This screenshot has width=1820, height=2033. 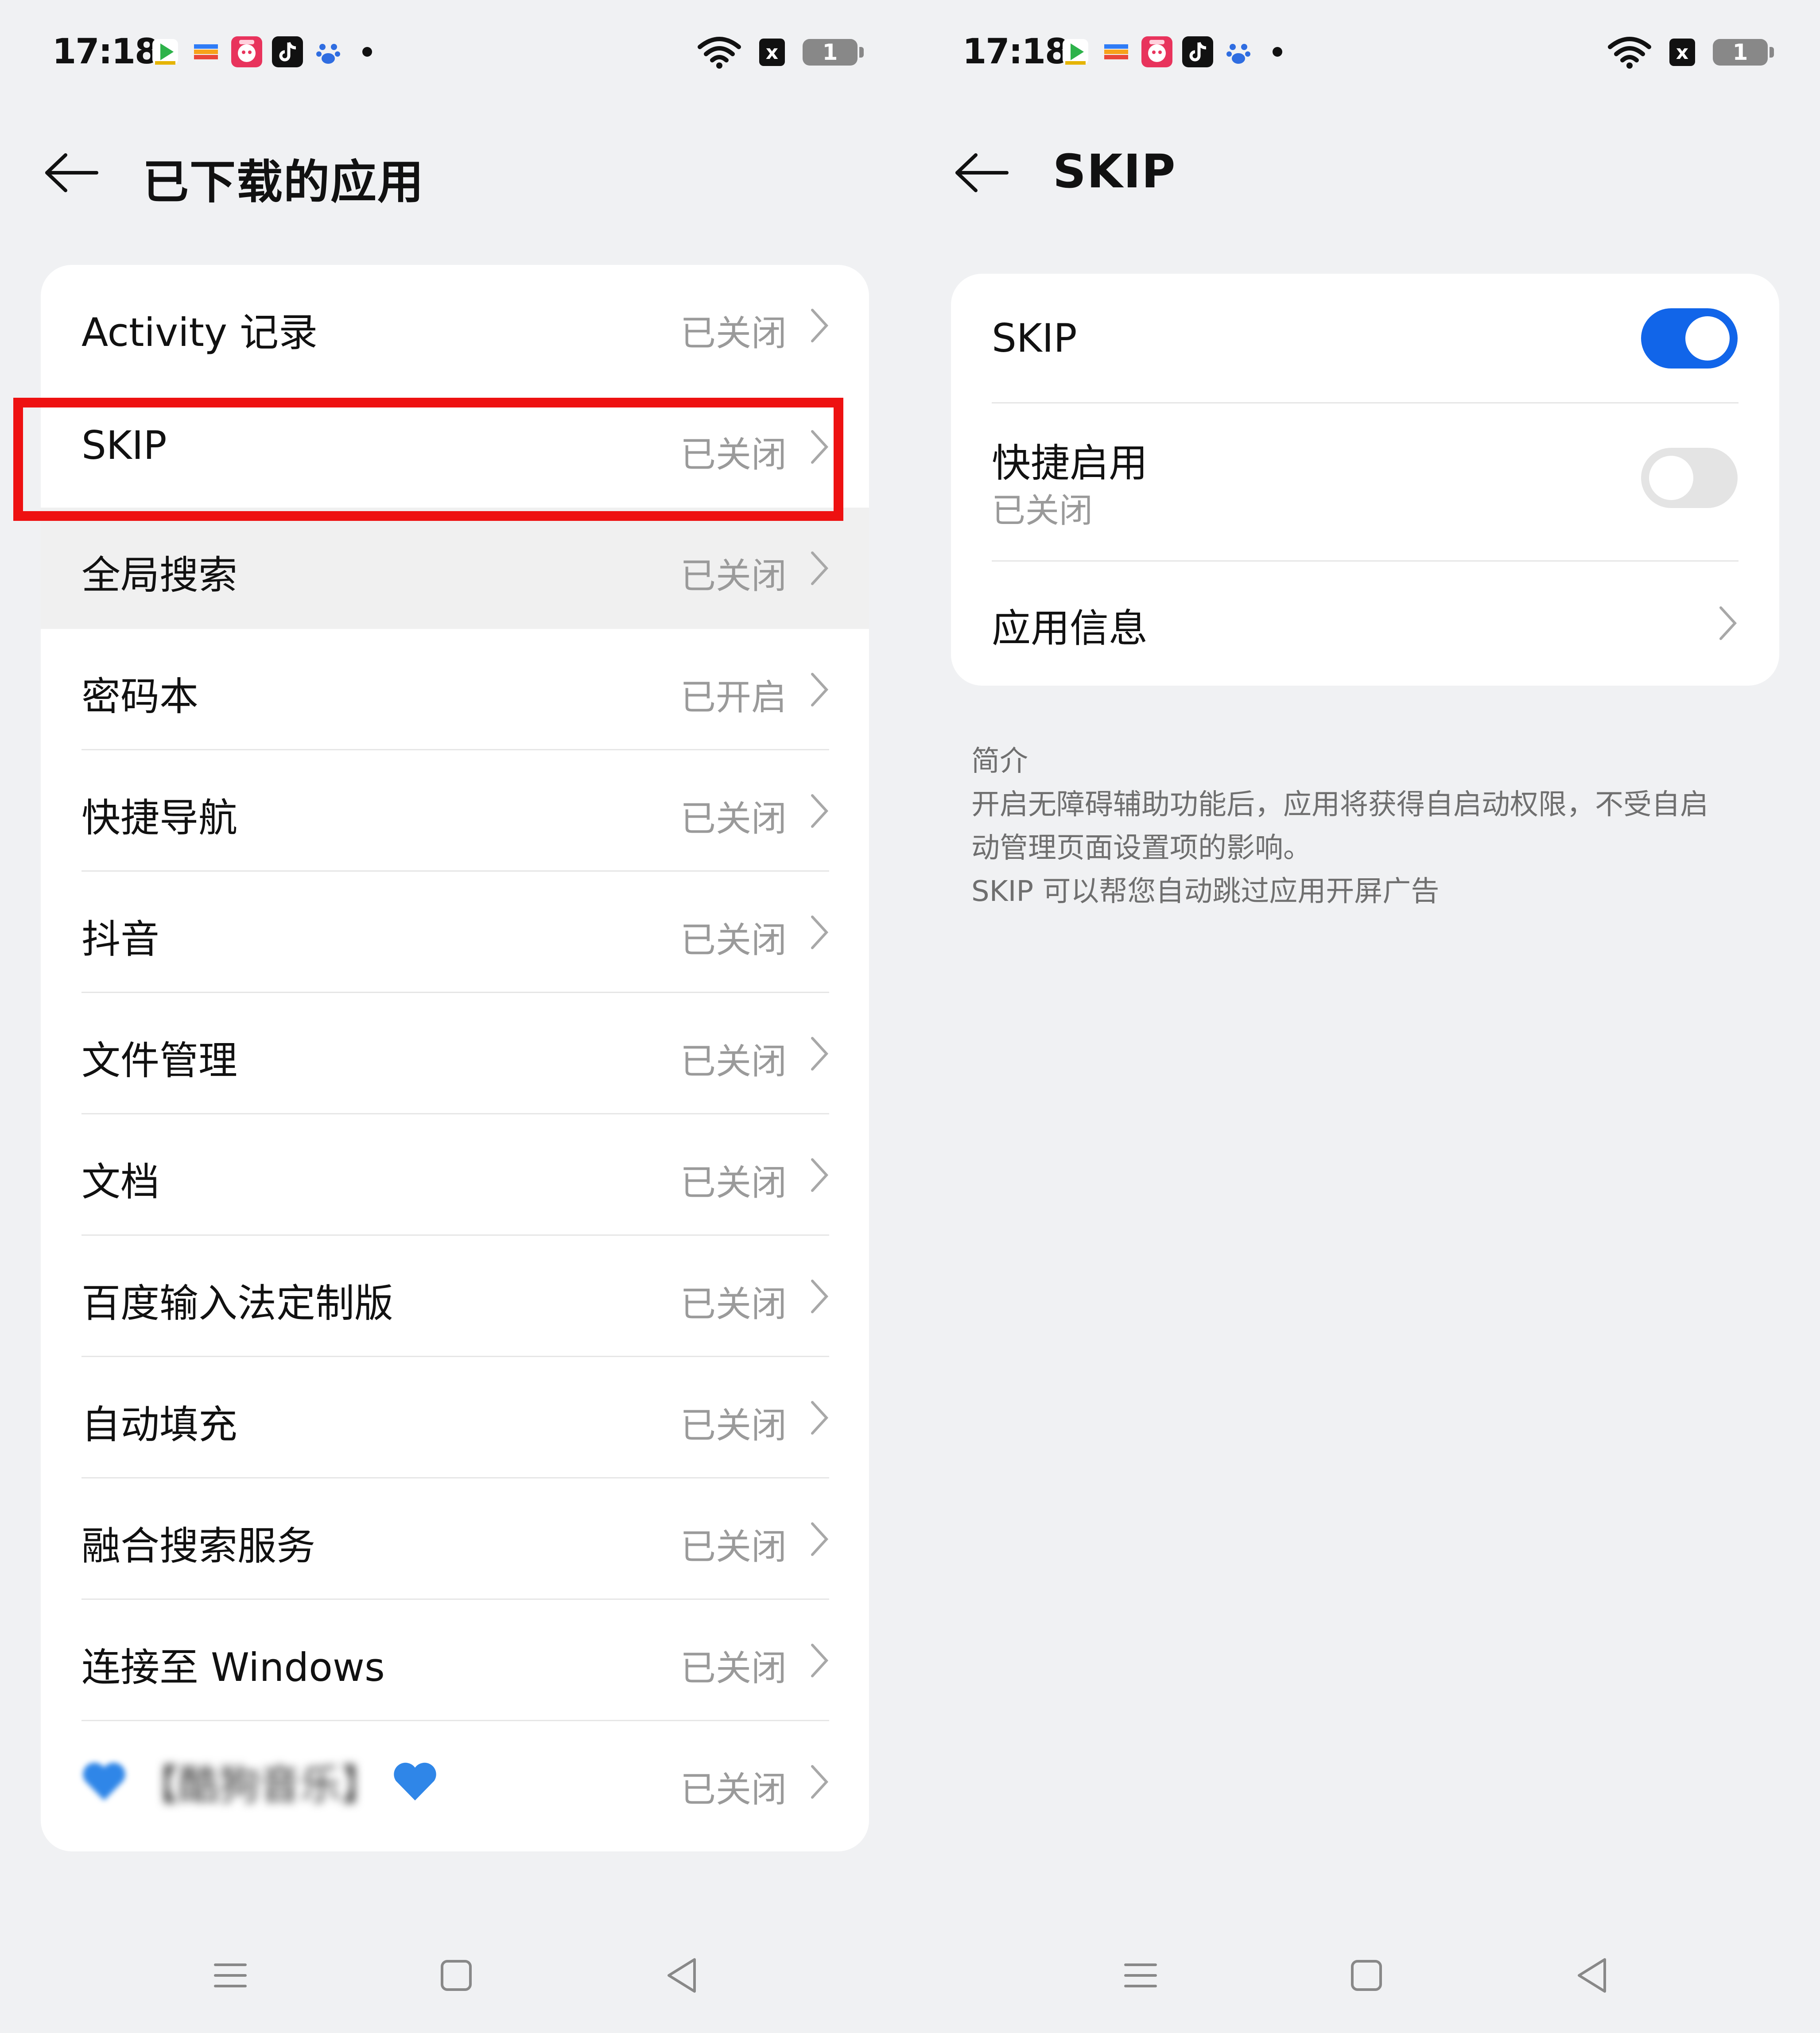 I want to click on skip-service-toggle, so click(x=1689, y=339).